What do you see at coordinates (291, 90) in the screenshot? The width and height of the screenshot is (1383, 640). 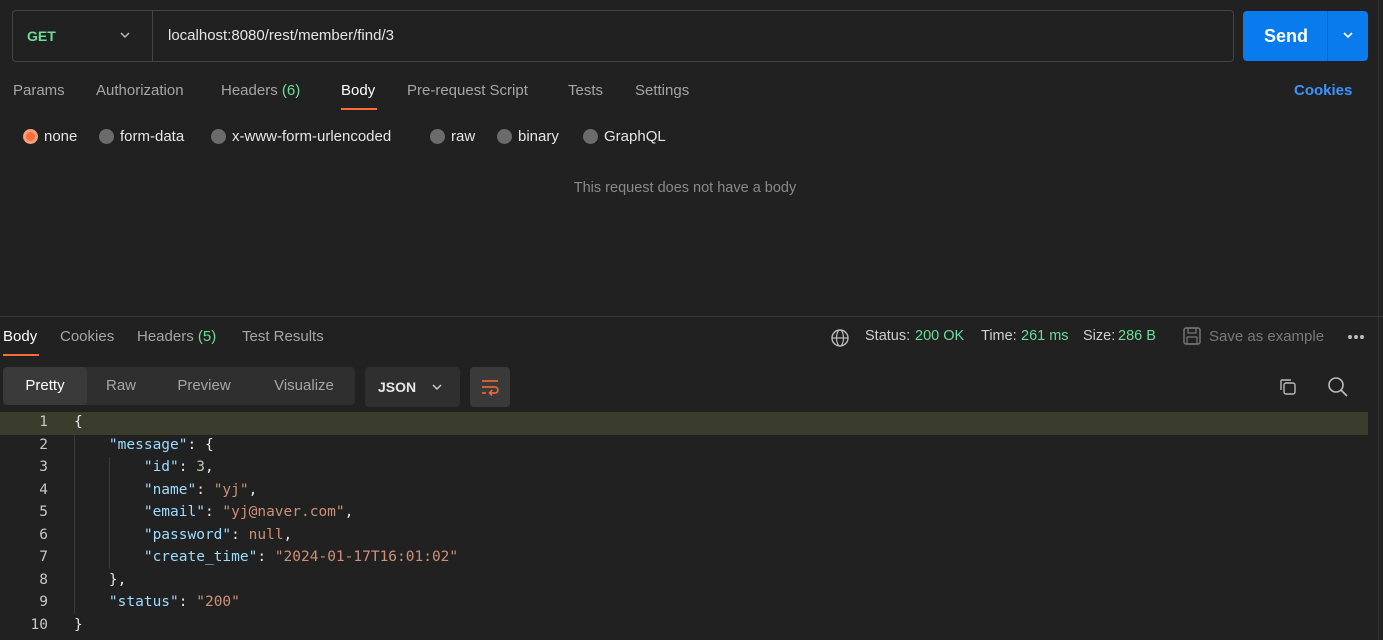 I see `tab-headers-count: (6)` at bounding box center [291, 90].